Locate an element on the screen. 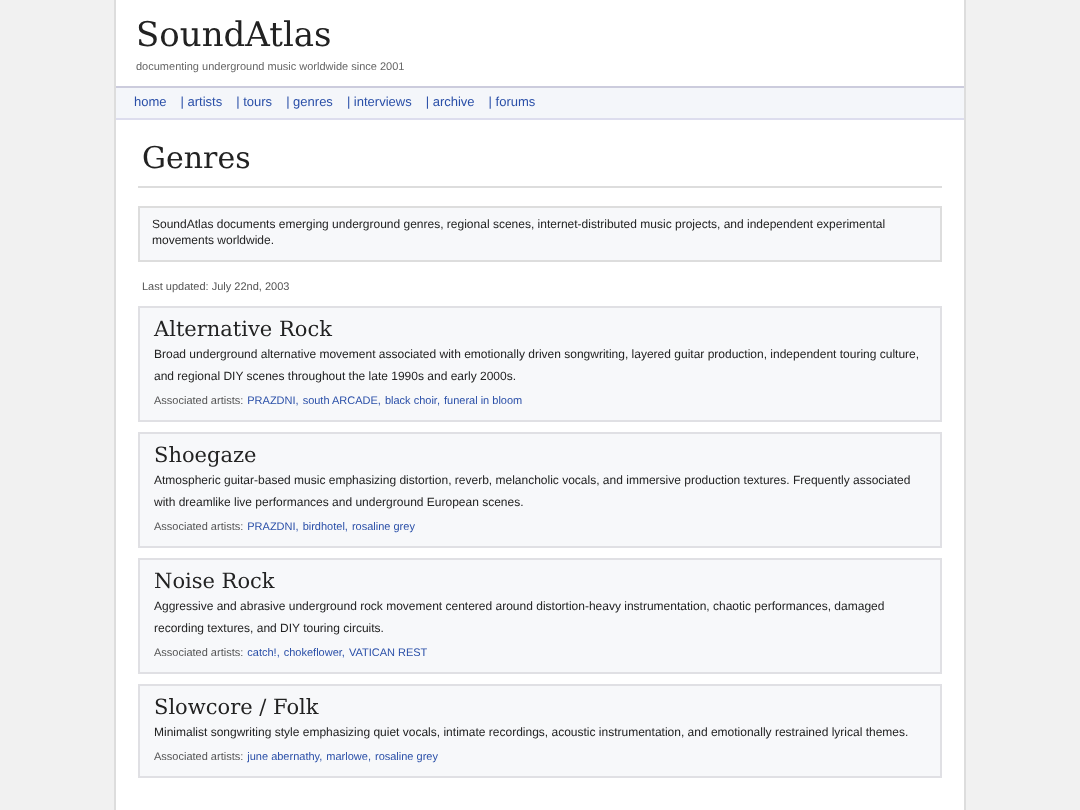 This screenshot has width=1080, height=810. page-heading: Genres is located at coordinates (540, 162).